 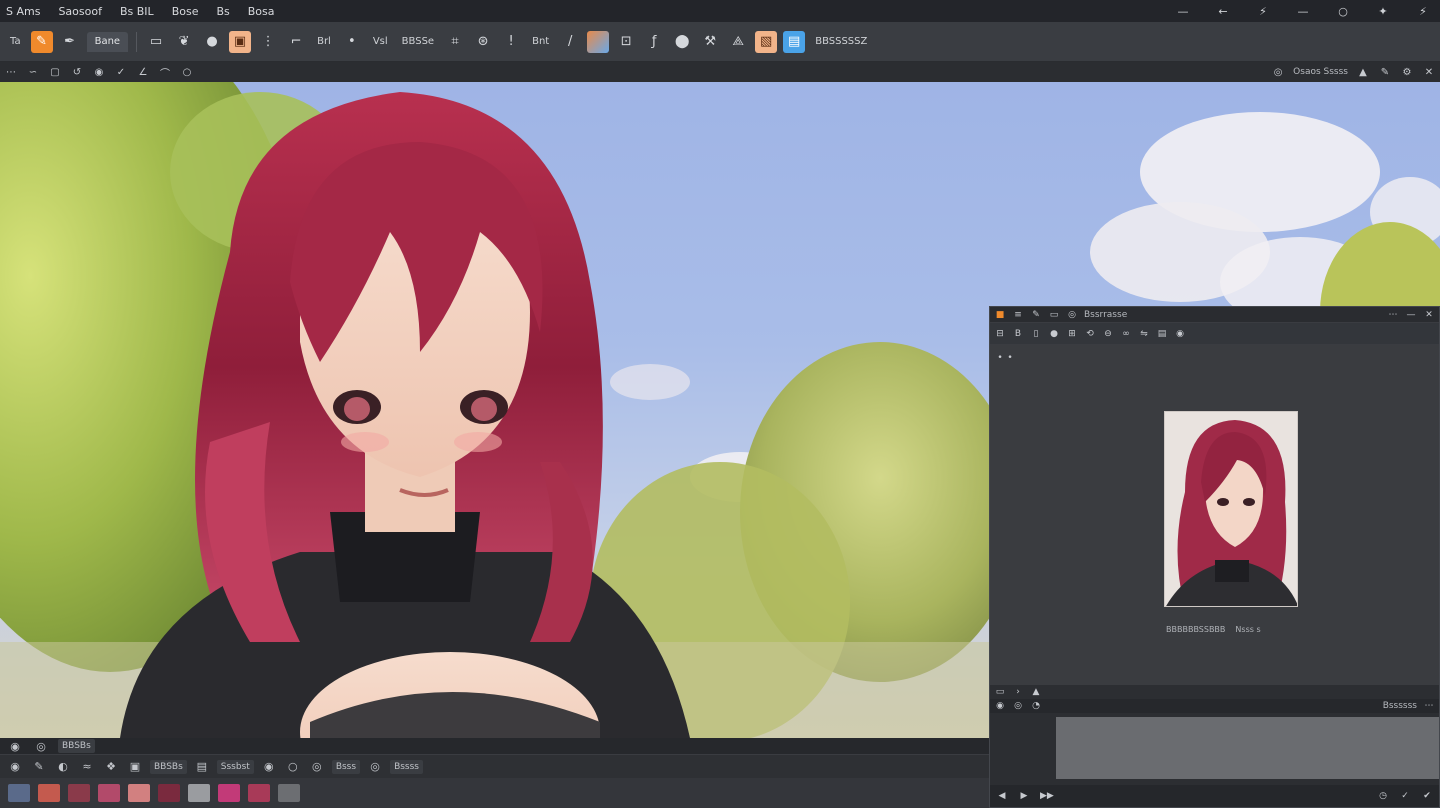 I want to click on toolbar-label-bnt: Bnt, so click(x=540, y=41).